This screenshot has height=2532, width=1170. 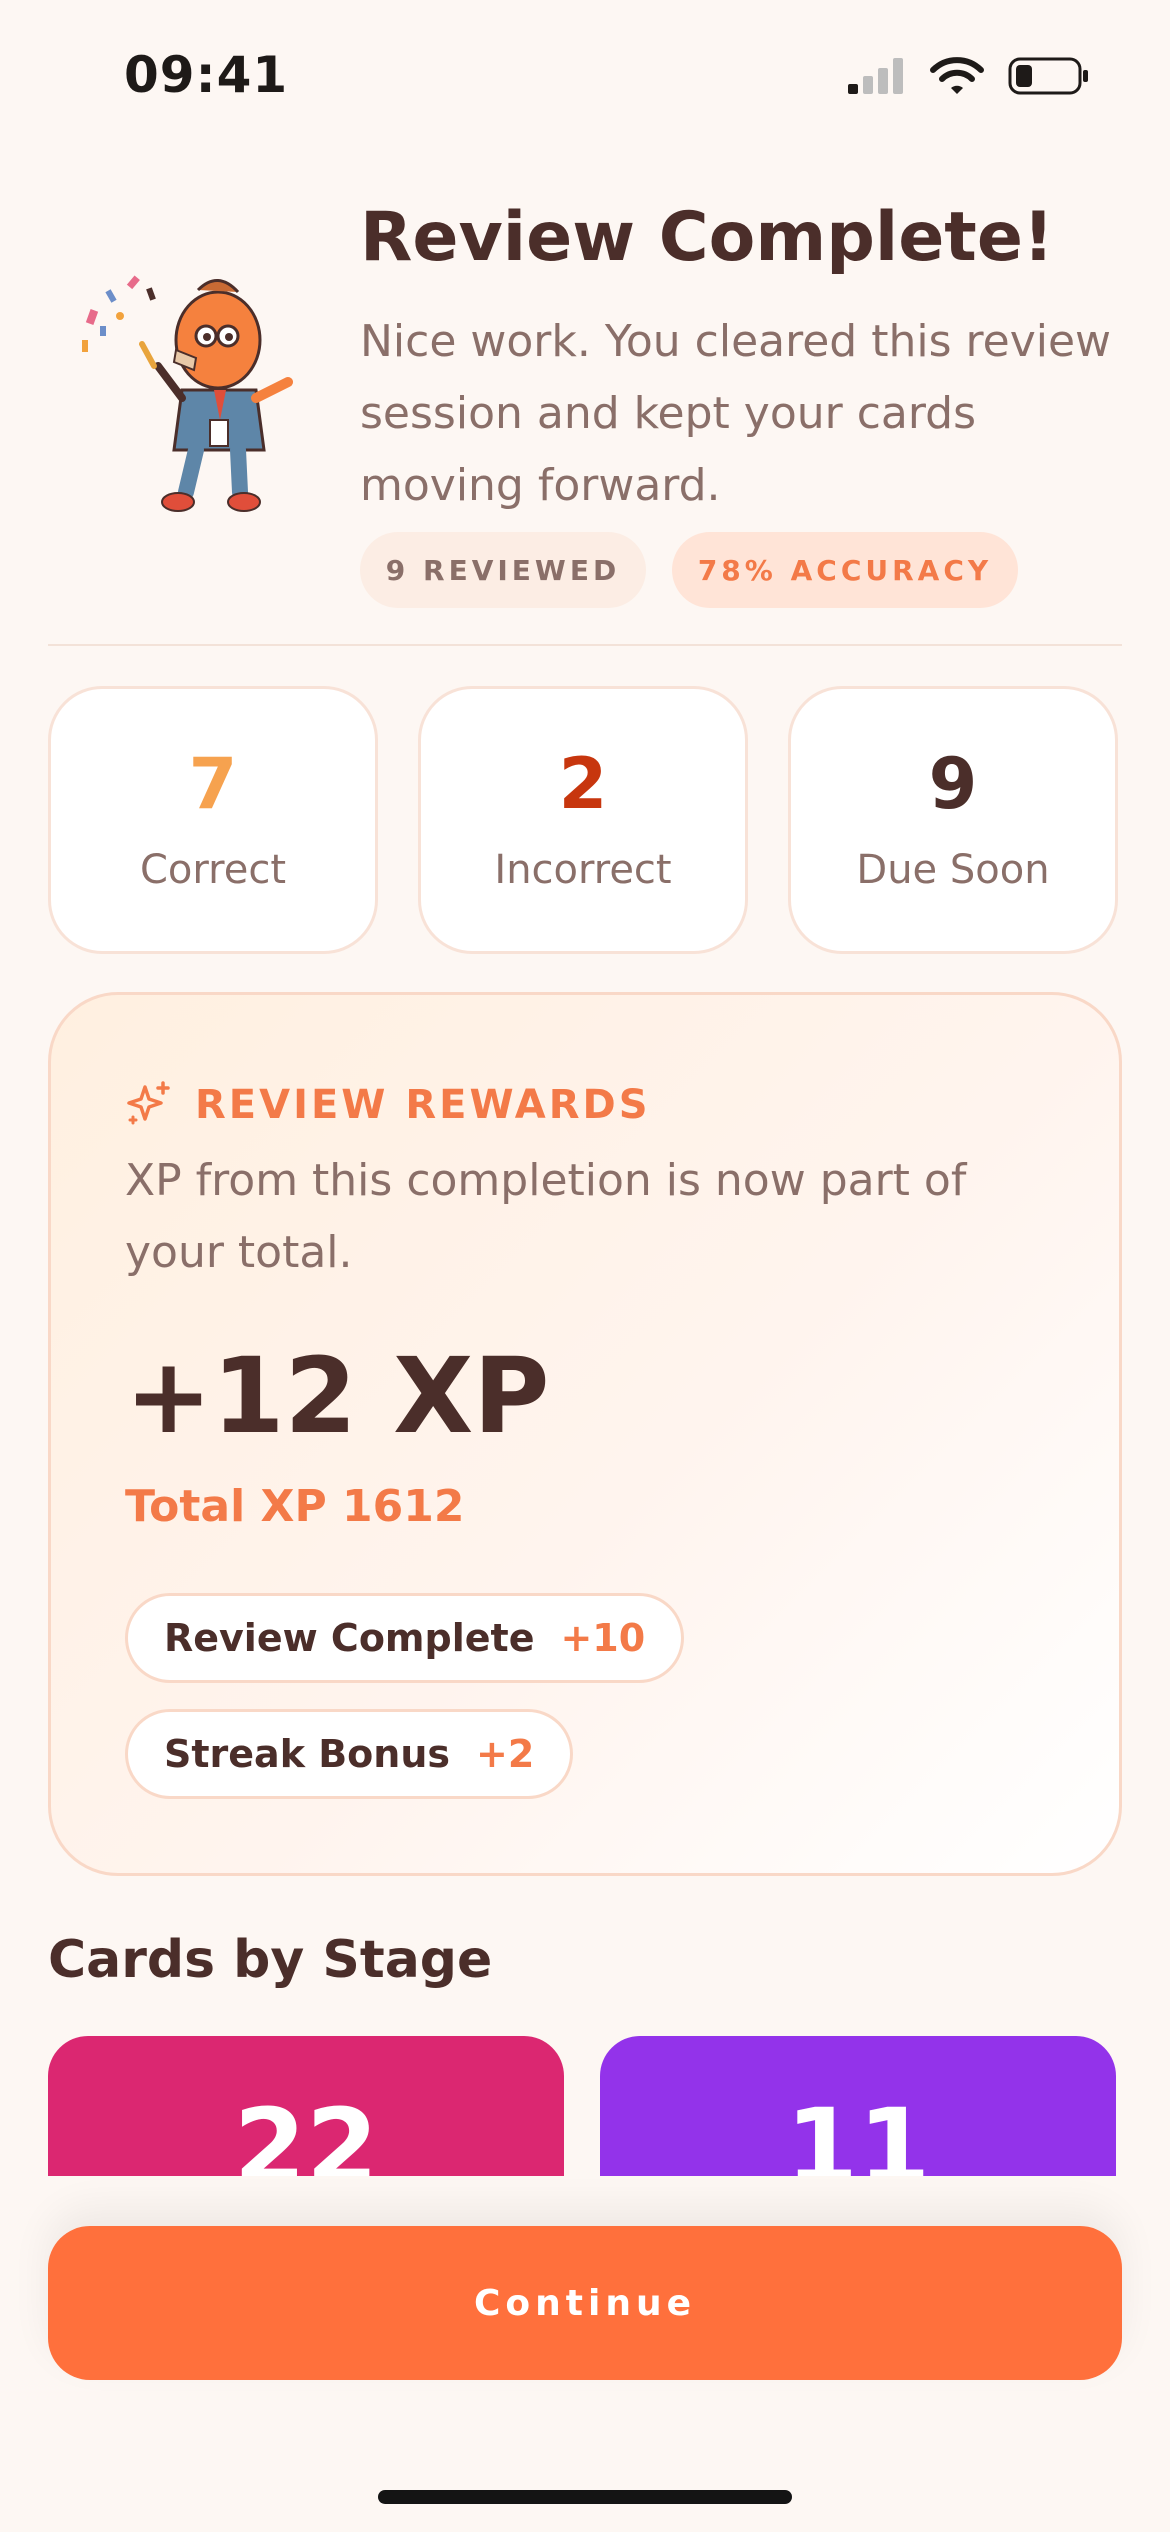 I want to click on status-time: 09:41, so click(x=206, y=75).